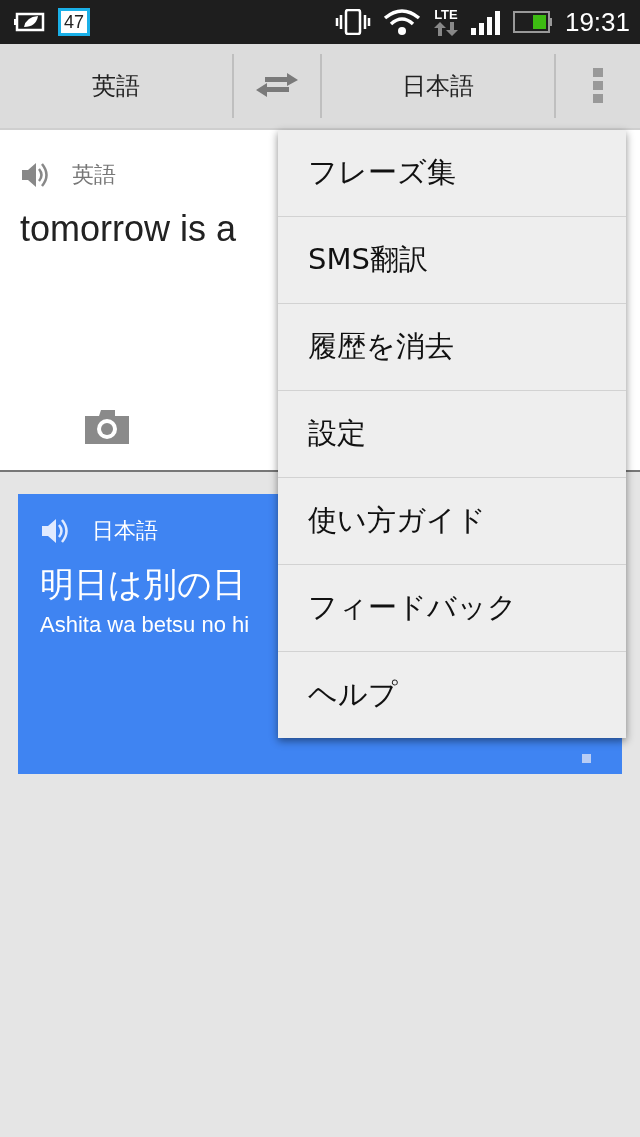 This screenshot has height=1137, width=640. I want to click on romanization-text: Ashita wa betsu no hi, so click(145, 625).